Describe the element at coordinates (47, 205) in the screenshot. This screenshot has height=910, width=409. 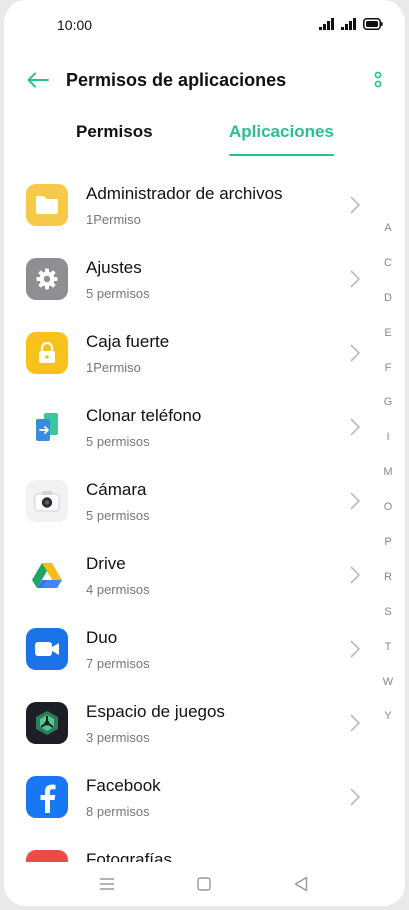
I see `folder-icon` at that location.